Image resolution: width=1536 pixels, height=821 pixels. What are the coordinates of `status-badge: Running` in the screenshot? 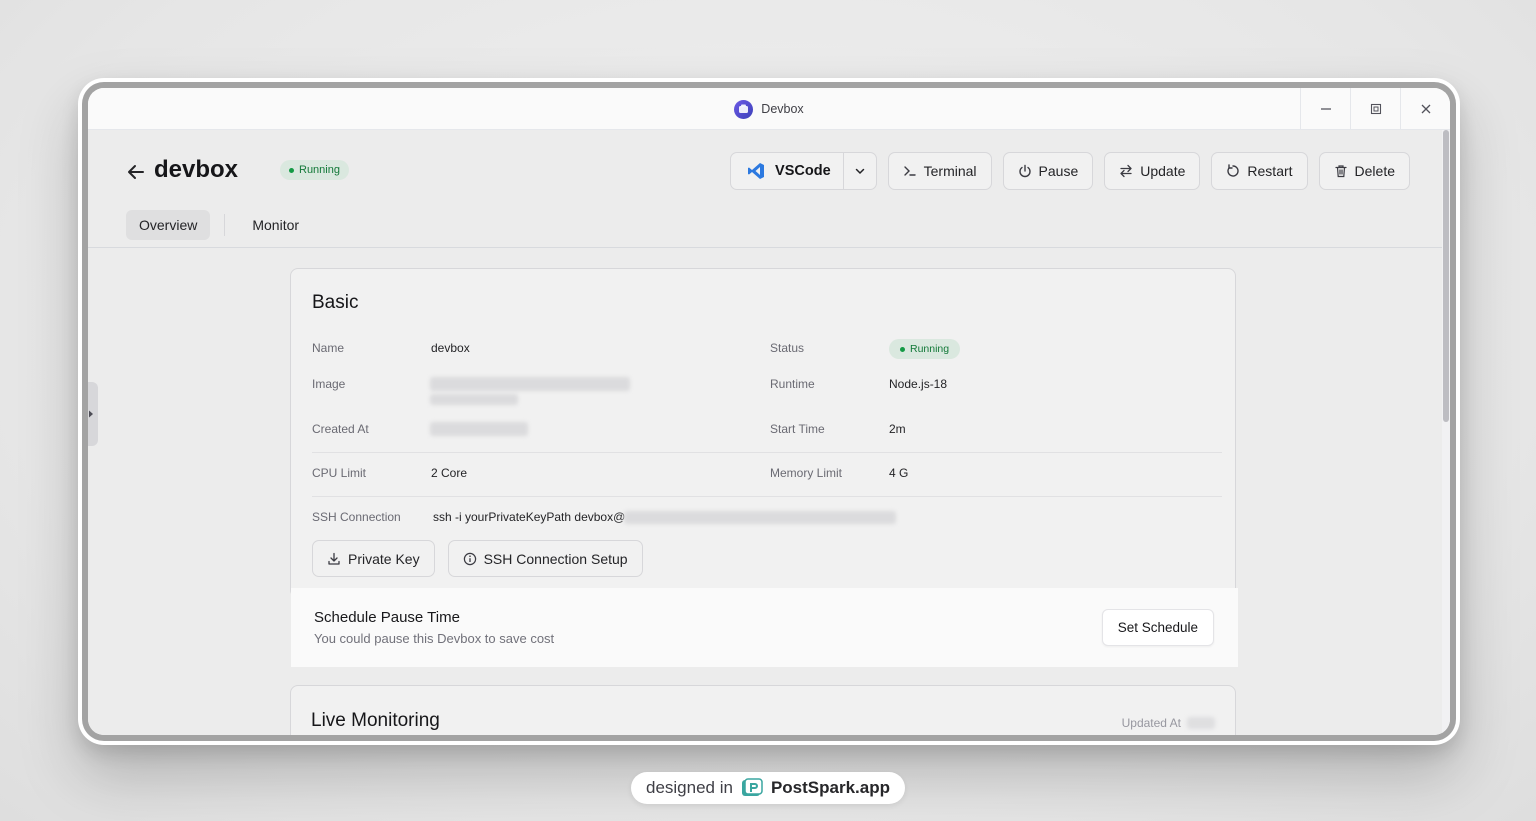 It's located at (314, 170).